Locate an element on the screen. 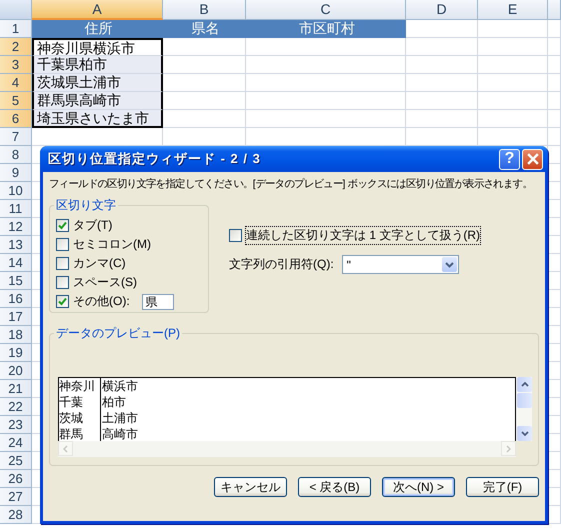  checkbox-label: タブ(T) is located at coordinates (92, 225).